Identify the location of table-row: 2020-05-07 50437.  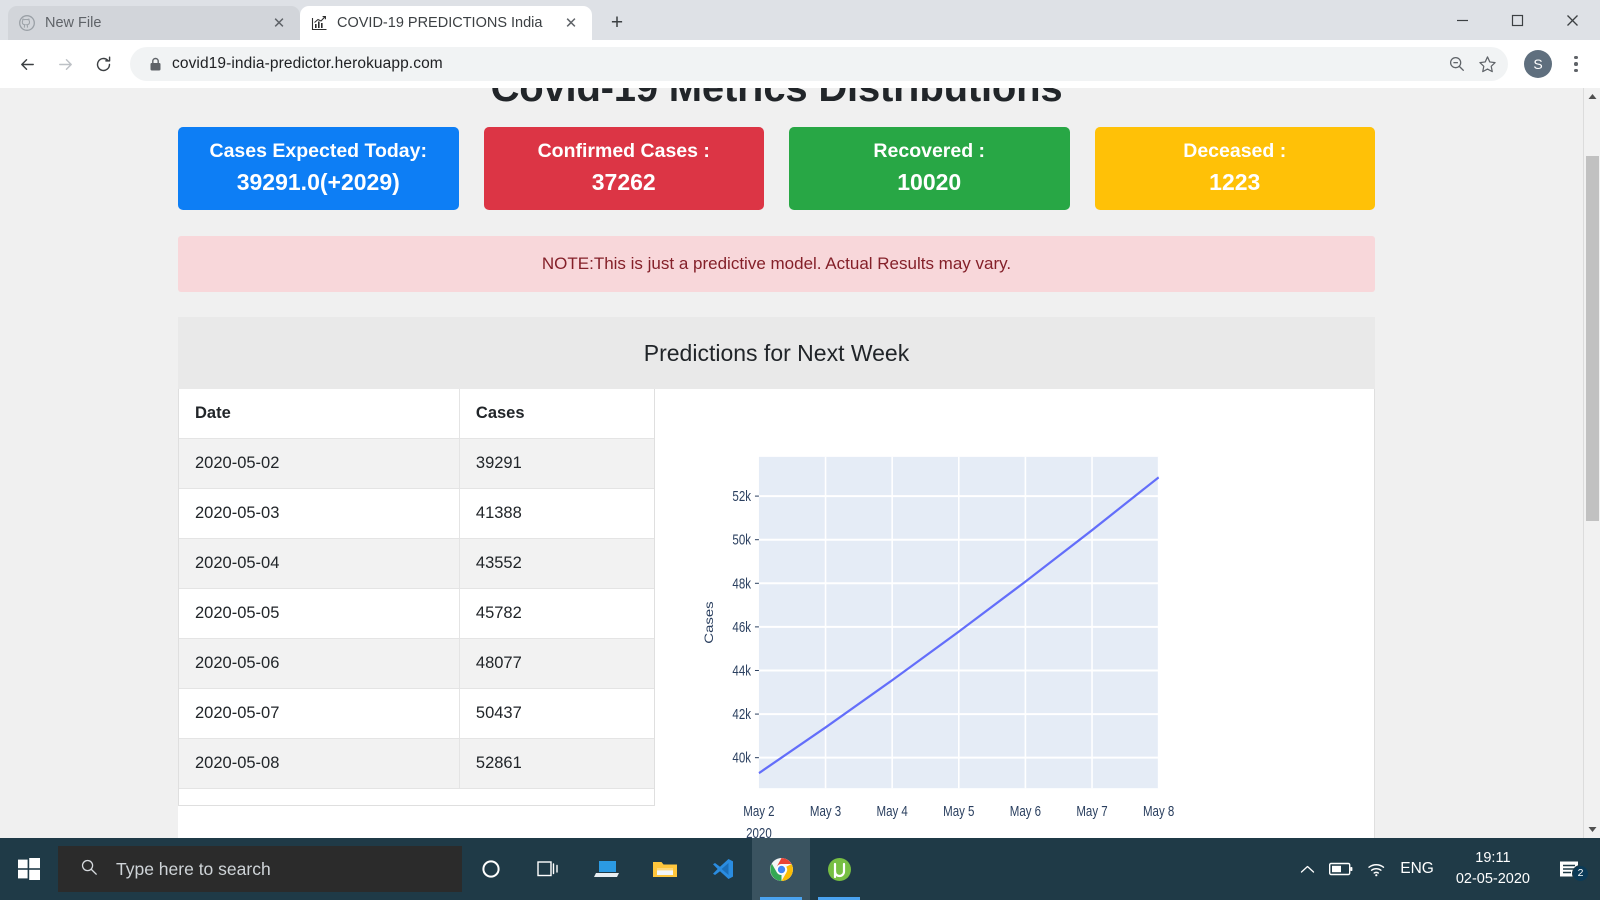
(416, 713).